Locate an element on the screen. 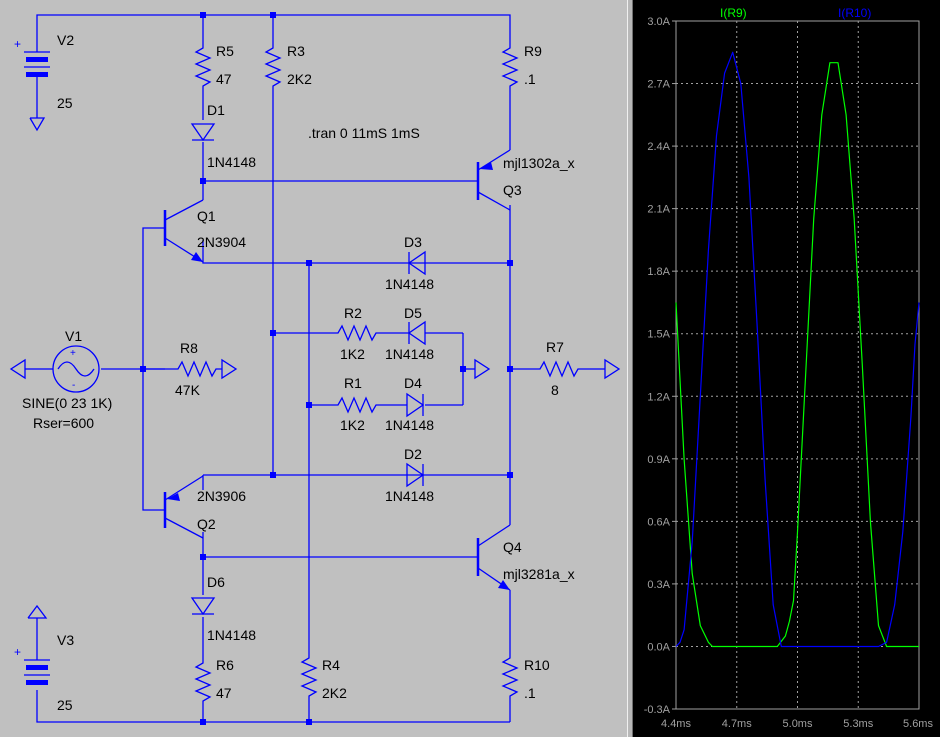 This screenshot has width=940, height=737. trace-label-i-r9: I(R9) is located at coordinates (733, 13).